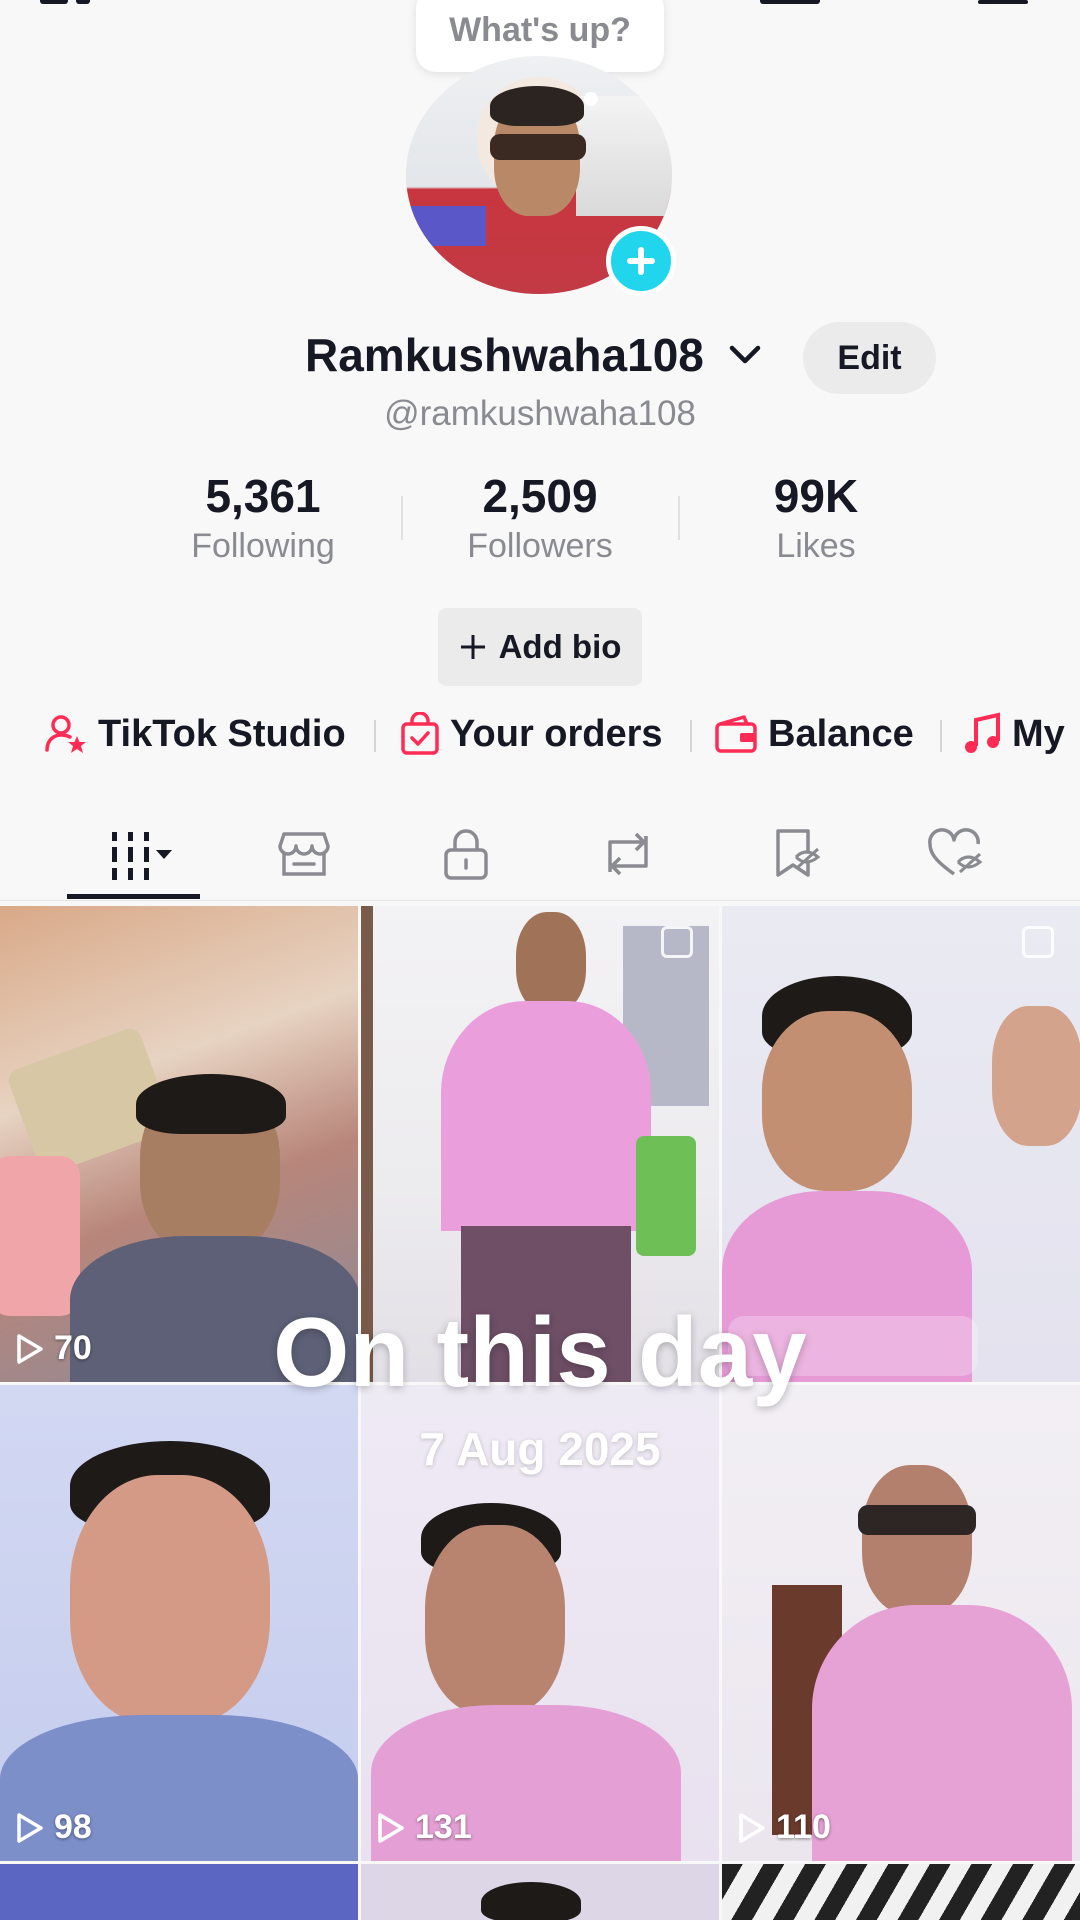 This screenshot has width=1080, height=1920. Describe the element at coordinates (54, 2) in the screenshot. I see `top-left-icon` at that location.